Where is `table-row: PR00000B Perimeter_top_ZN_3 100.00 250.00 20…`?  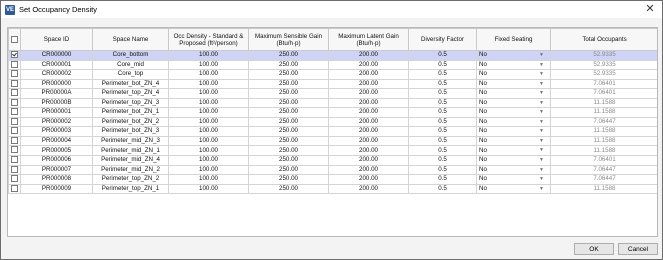
table-row: PR00000B Perimeter_top_ZN_3 100.00 250.00 20… is located at coordinates (332, 103).